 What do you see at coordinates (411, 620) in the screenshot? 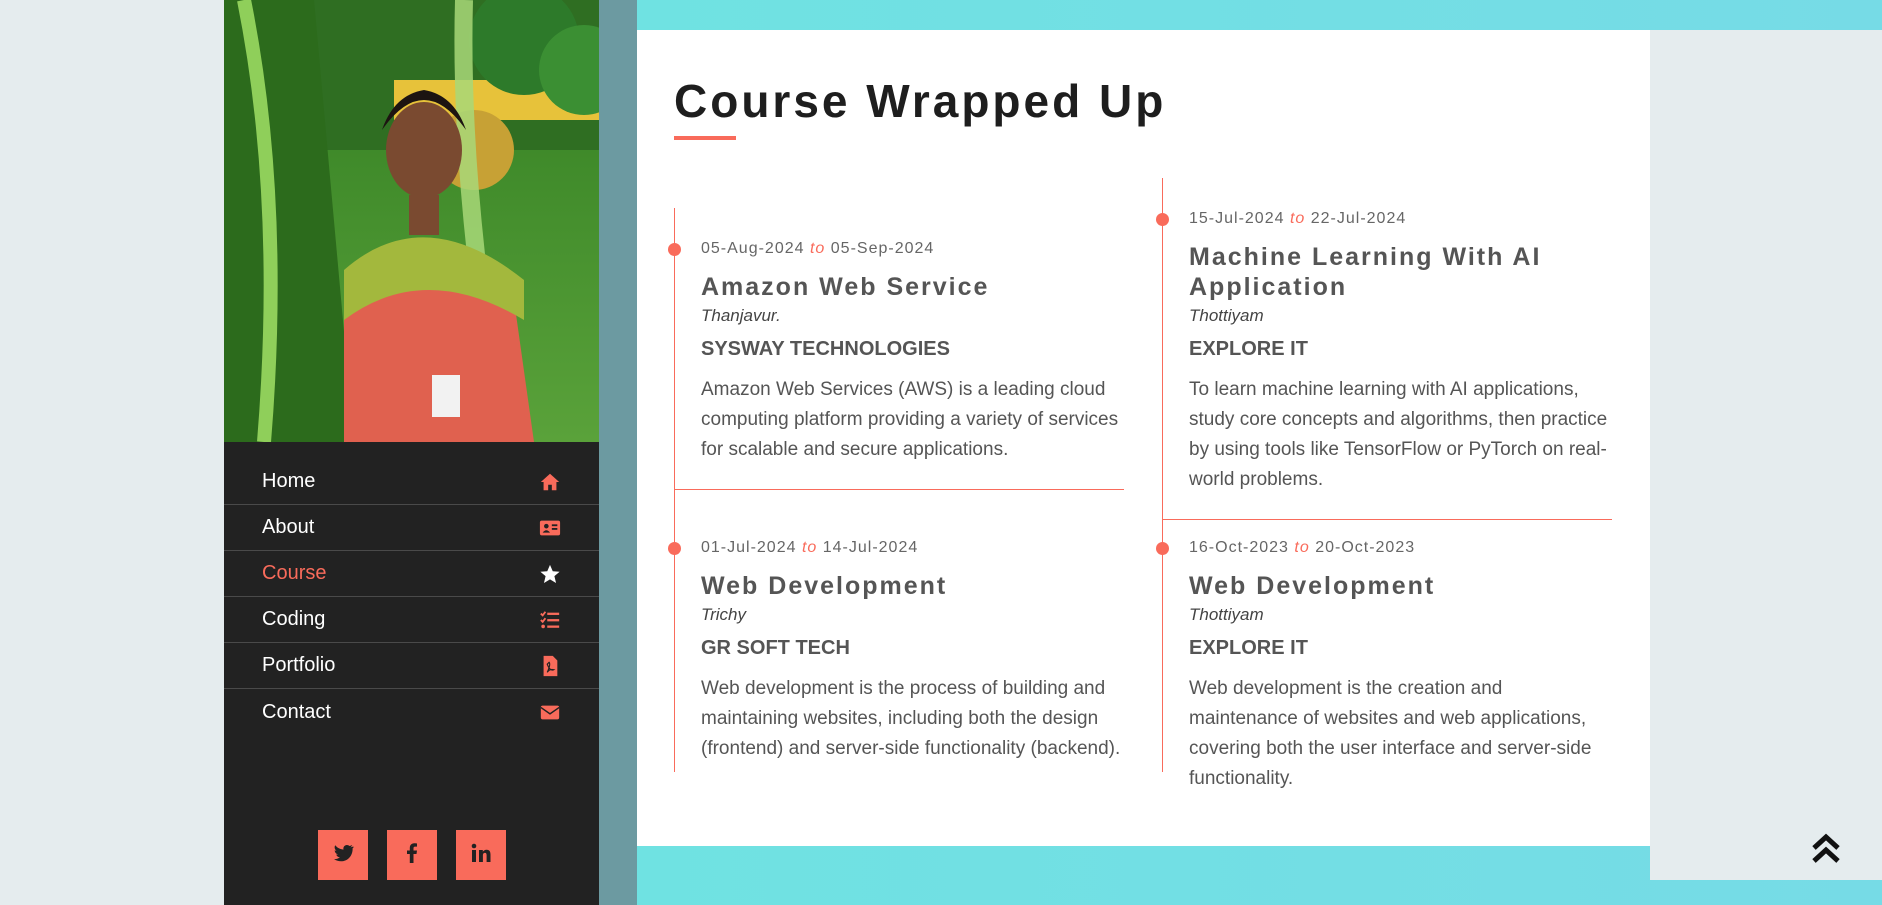
I see `nav-item-coding: Coding` at bounding box center [411, 620].